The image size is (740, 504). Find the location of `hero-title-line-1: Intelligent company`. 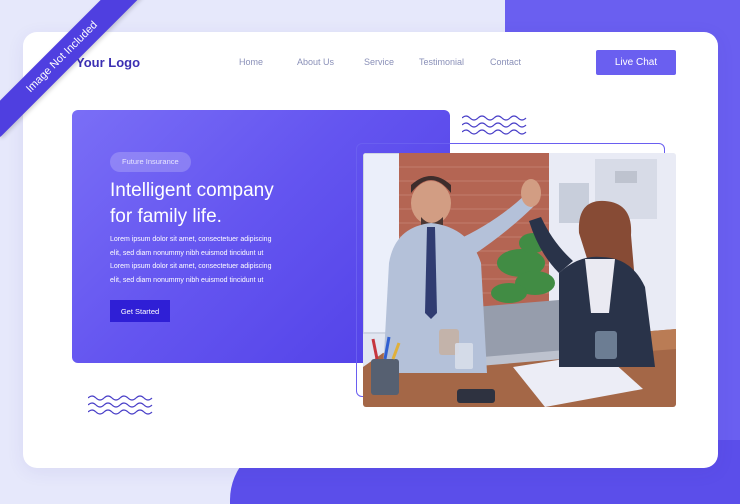

hero-title-line-1: Intelligent company is located at coordinates (192, 190).